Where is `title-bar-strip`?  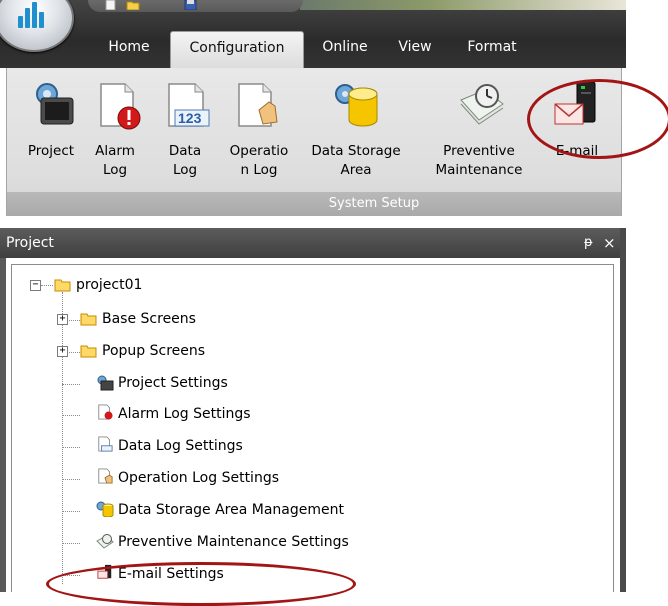 title-bar-strip is located at coordinates (463, 5).